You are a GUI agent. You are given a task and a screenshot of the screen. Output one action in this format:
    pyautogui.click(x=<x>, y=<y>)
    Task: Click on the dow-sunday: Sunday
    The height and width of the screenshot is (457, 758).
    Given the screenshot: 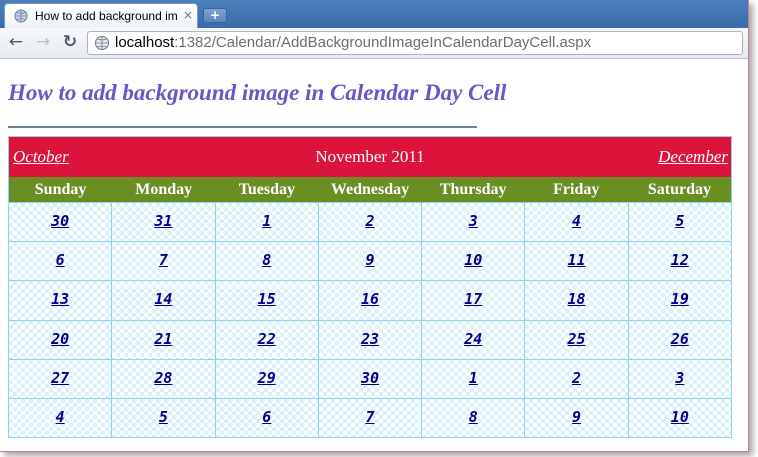 What is the action you would take?
    pyautogui.click(x=60, y=189)
    